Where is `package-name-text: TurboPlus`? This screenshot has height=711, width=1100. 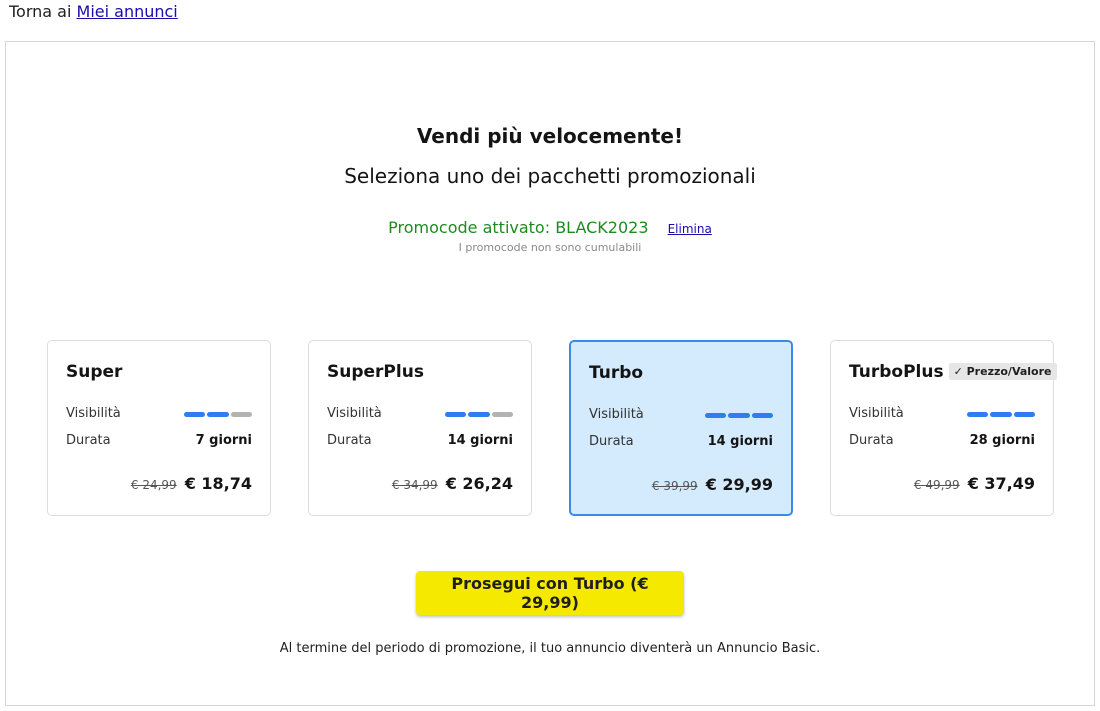 package-name-text: TurboPlus is located at coordinates (896, 372).